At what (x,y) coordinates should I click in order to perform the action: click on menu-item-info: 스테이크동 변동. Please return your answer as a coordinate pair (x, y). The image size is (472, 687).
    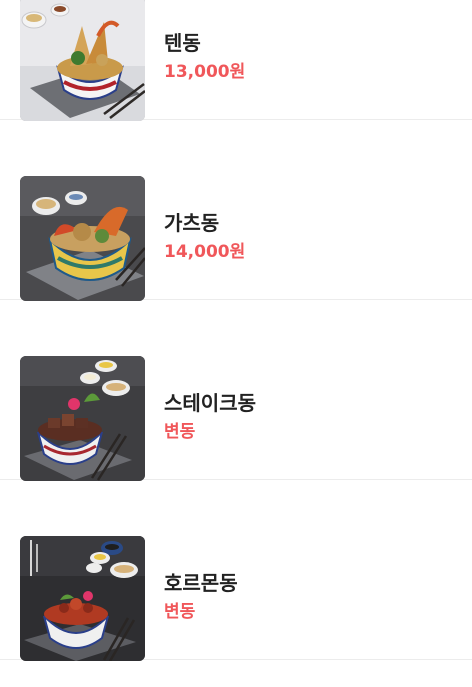
    Looking at the image, I should click on (210, 416).